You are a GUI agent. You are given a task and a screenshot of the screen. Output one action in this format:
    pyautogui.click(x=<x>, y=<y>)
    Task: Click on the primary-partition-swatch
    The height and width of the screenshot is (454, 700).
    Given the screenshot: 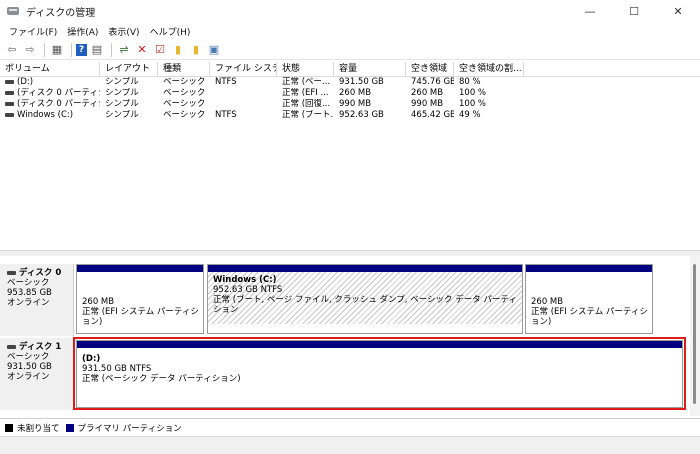 What is the action you would take?
    pyautogui.click(x=69, y=427)
    